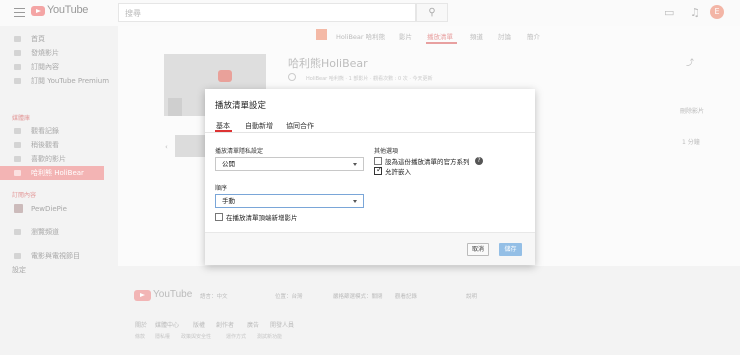 The width and height of the screenshot is (740, 355). I want to click on thumbnail-overlay, so click(175, 107).